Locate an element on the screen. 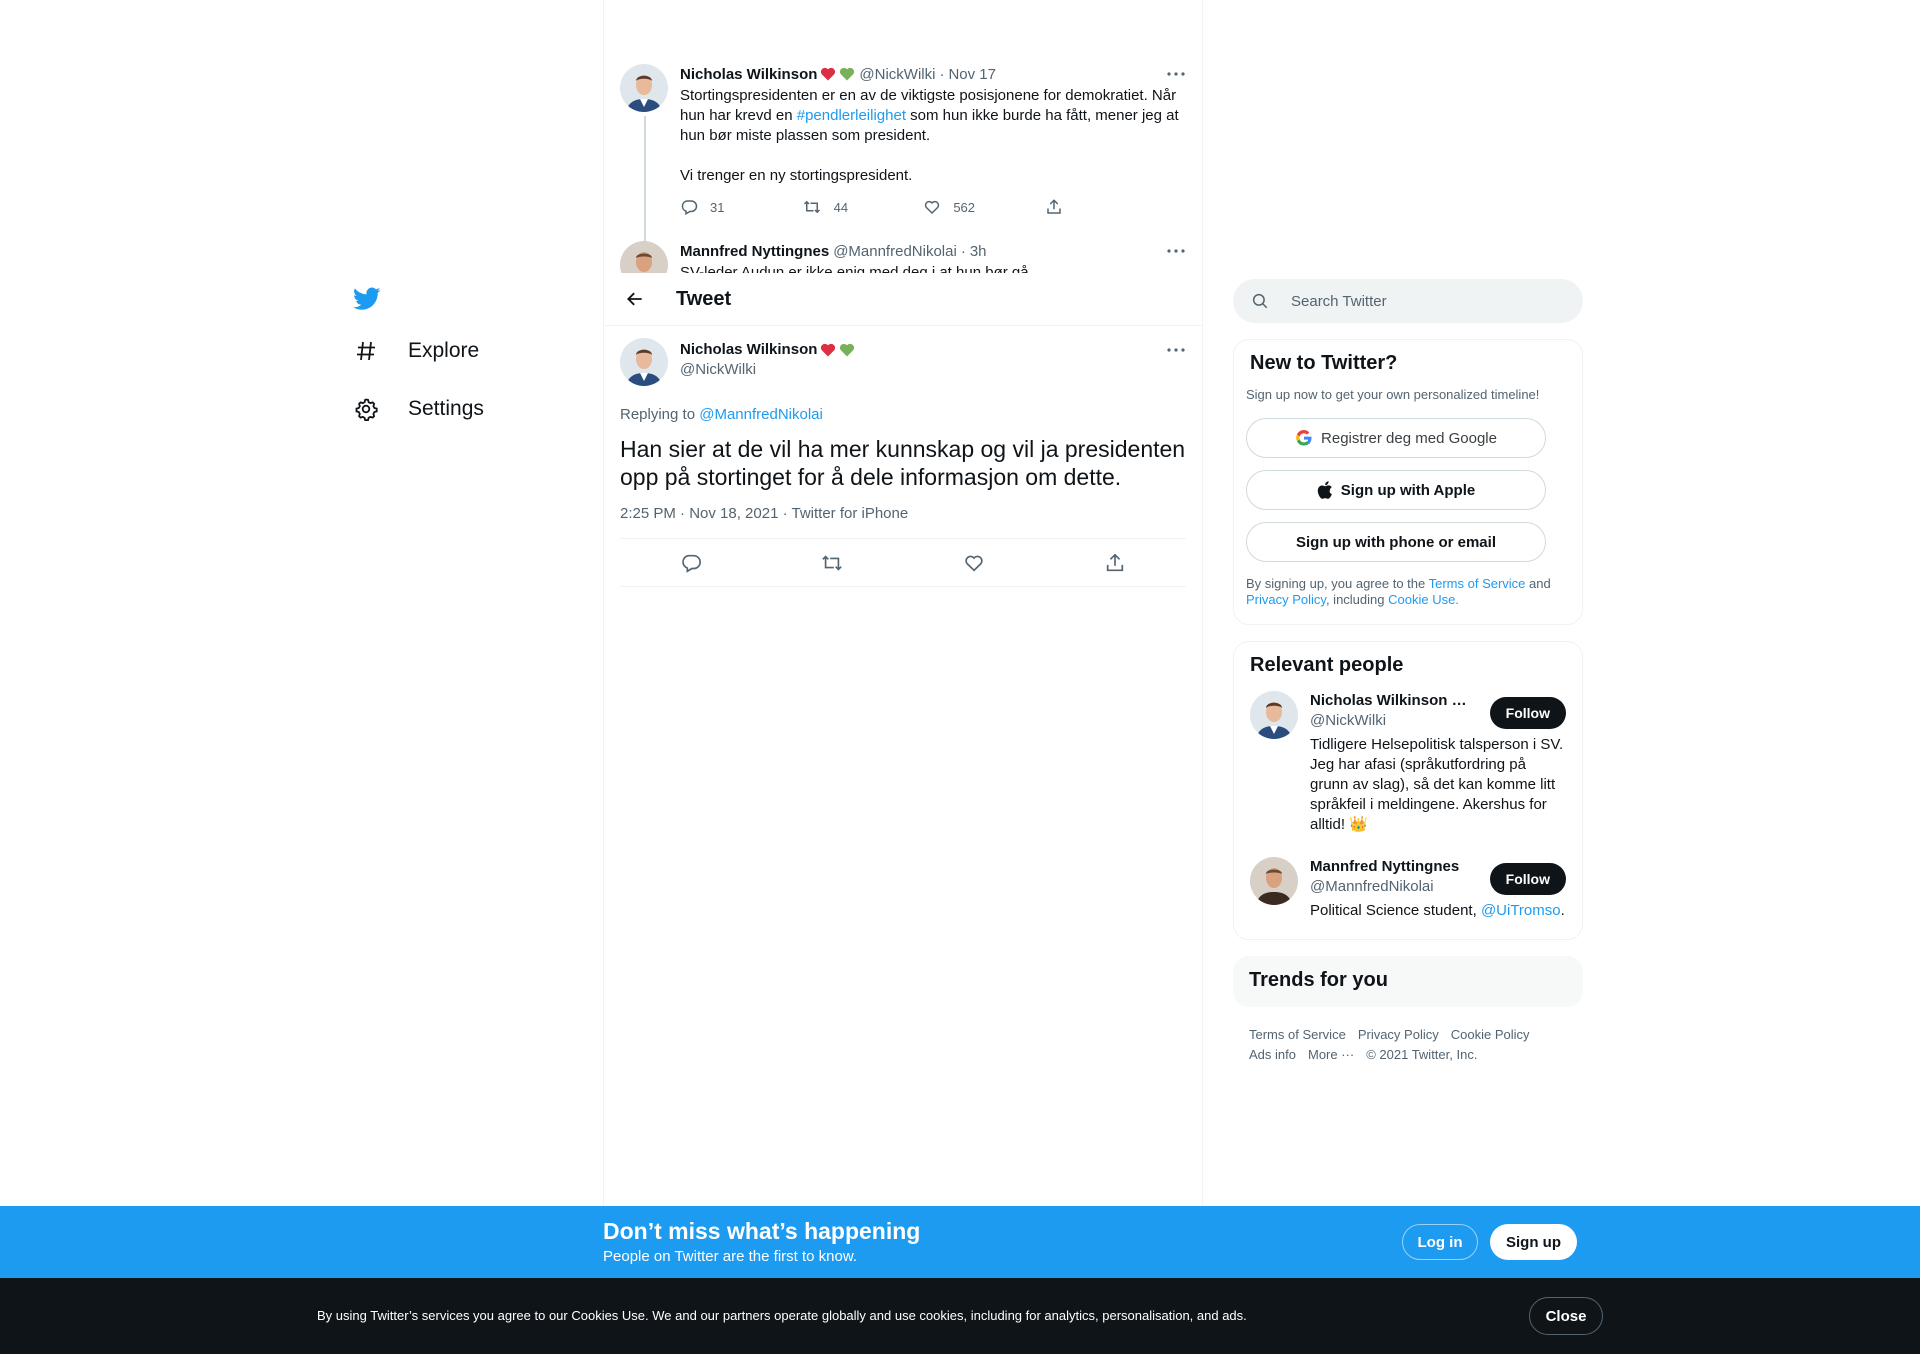 The width and height of the screenshot is (1920, 1354). tweet-time: 3h is located at coordinates (978, 251).